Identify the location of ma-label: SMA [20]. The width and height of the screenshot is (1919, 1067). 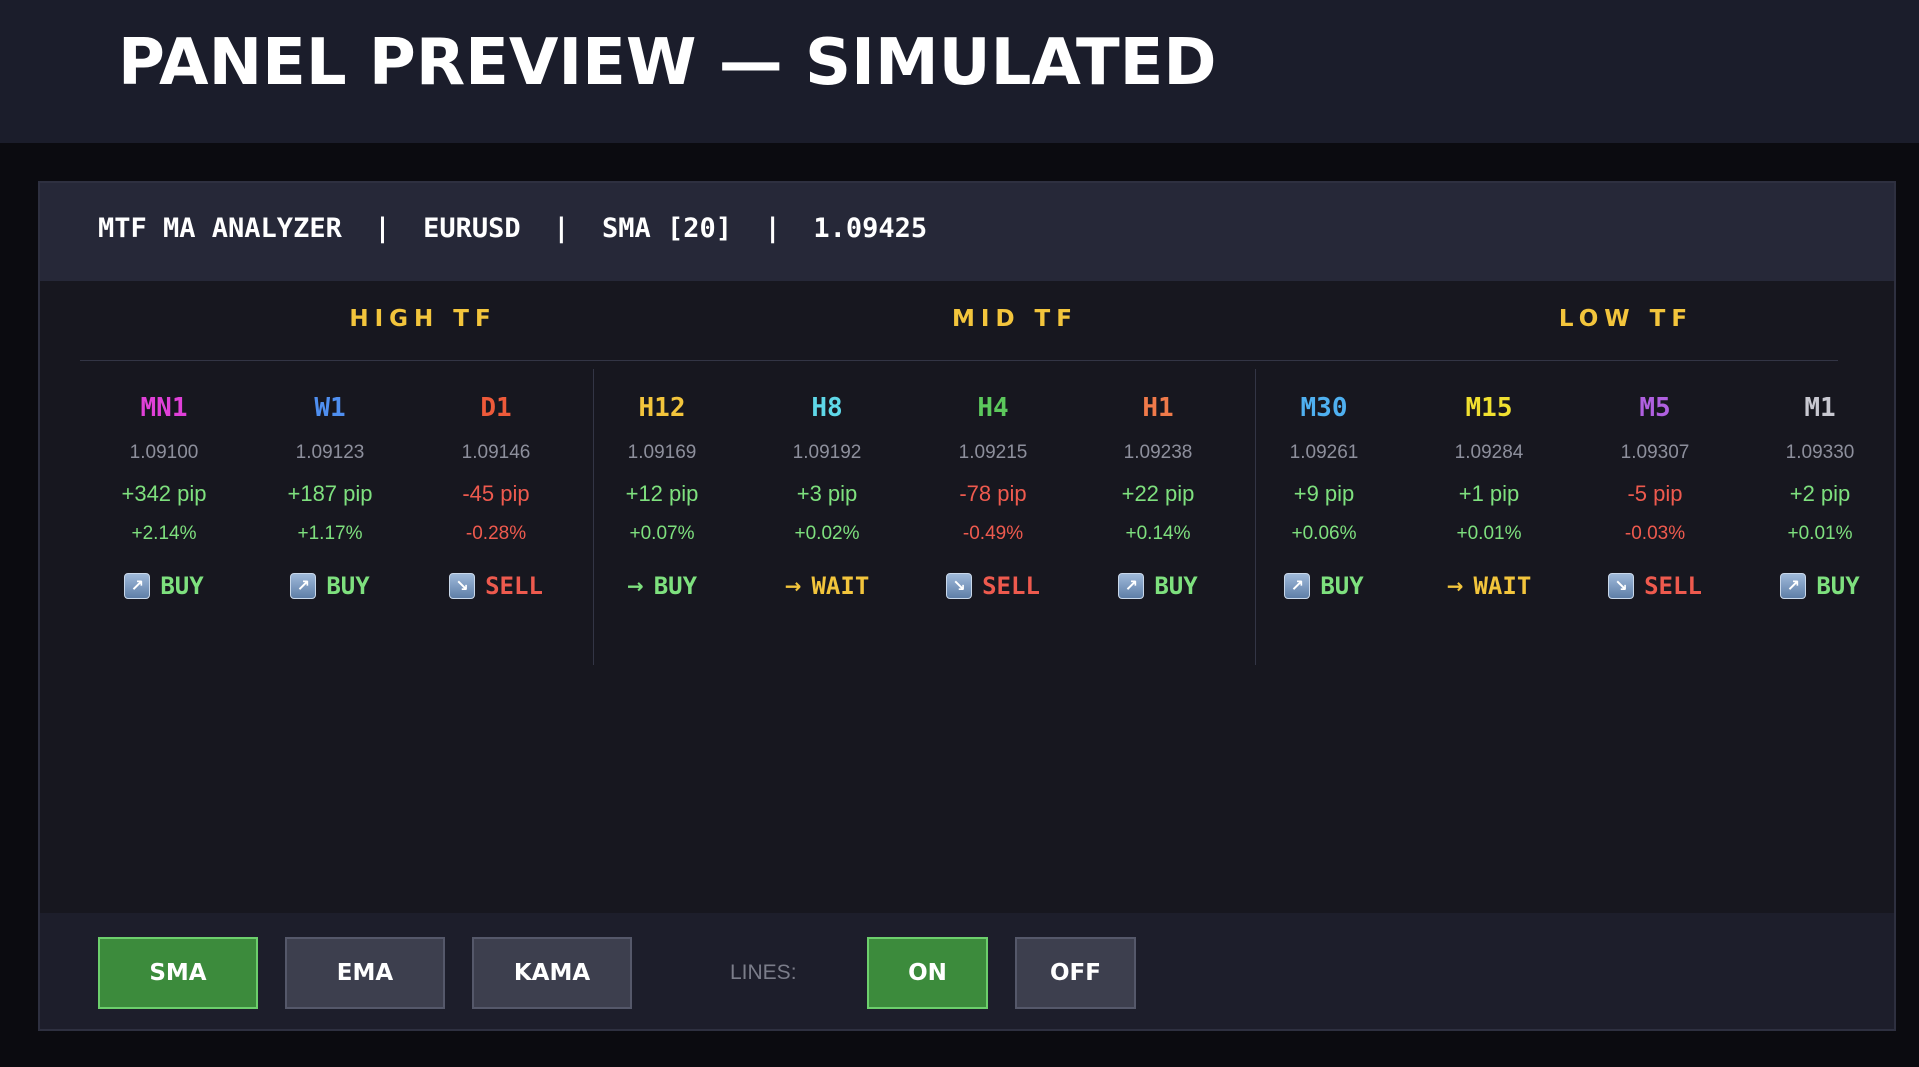
(667, 228).